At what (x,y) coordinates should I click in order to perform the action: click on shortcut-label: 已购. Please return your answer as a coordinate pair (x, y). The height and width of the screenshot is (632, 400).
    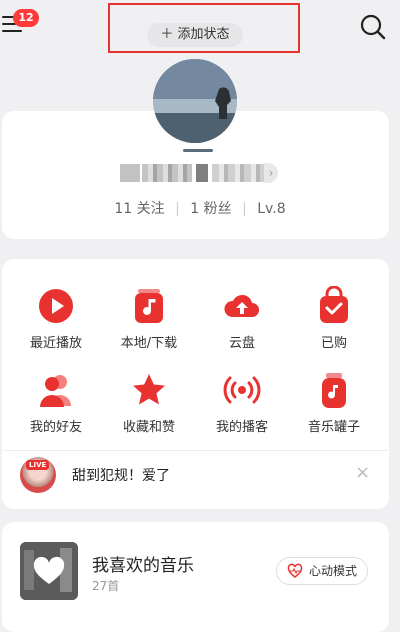
    Looking at the image, I should click on (333, 343).